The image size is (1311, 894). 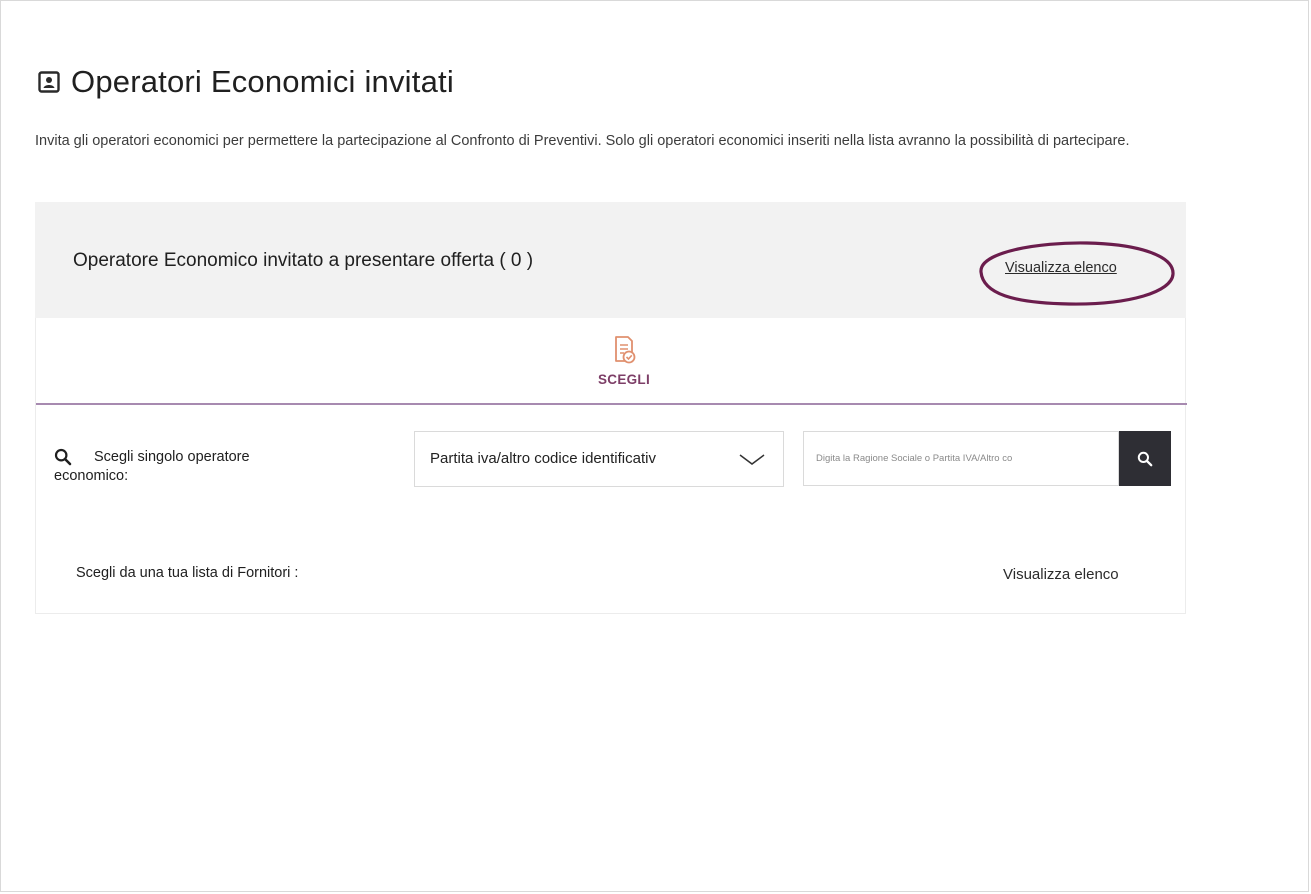 I want to click on view-invited-list-link: Visualizza elenco, so click(x=1061, y=268).